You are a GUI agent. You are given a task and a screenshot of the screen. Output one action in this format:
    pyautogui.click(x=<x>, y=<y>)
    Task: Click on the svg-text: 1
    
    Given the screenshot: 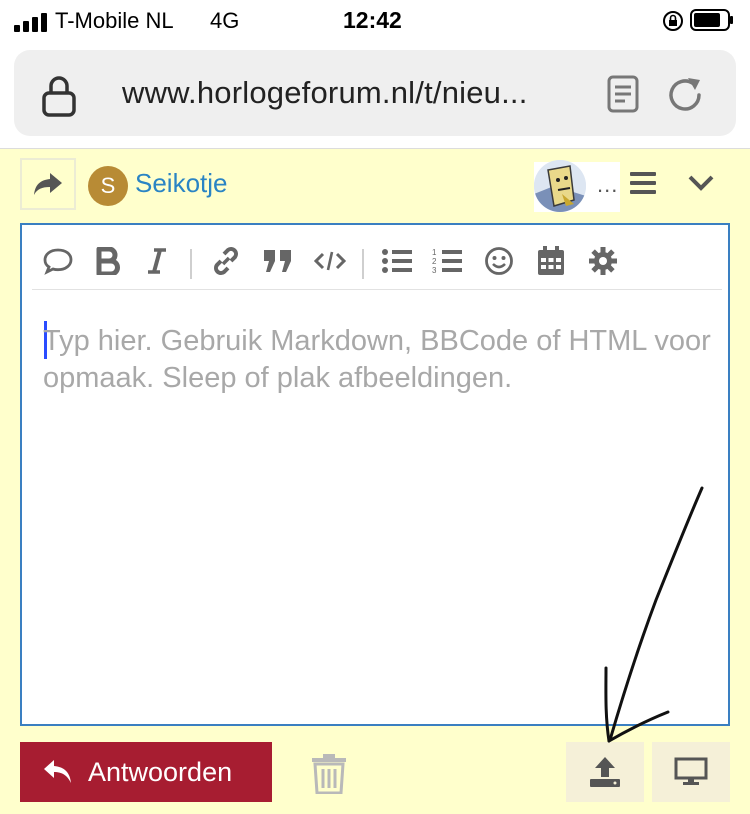 What is the action you would take?
    pyautogui.click(x=434, y=252)
    